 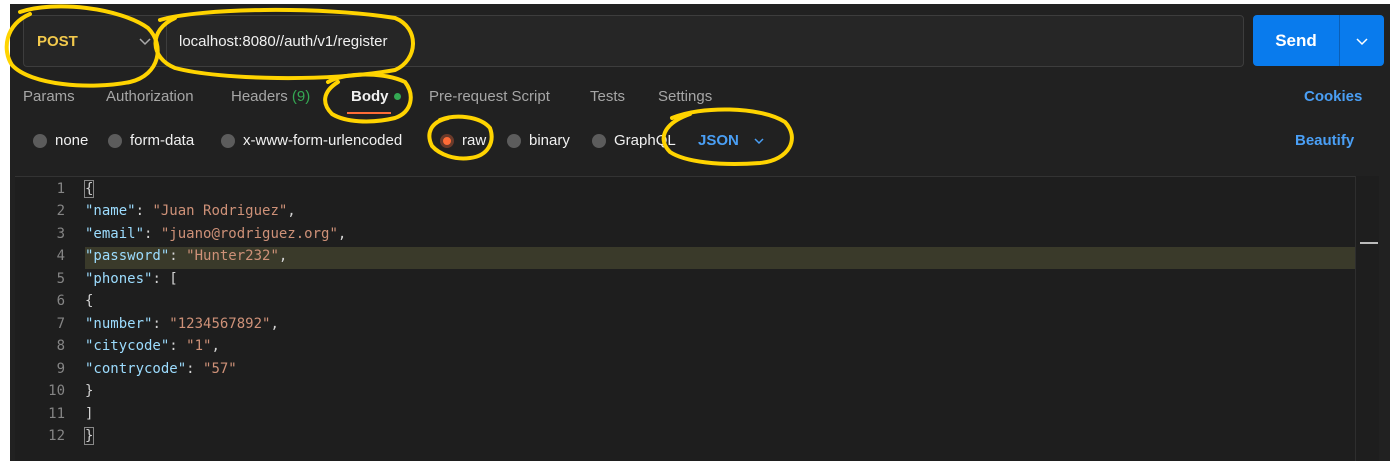 What do you see at coordinates (718, 140) in the screenshot?
I see `format-label: JSON` at bounding box center [718, 140].